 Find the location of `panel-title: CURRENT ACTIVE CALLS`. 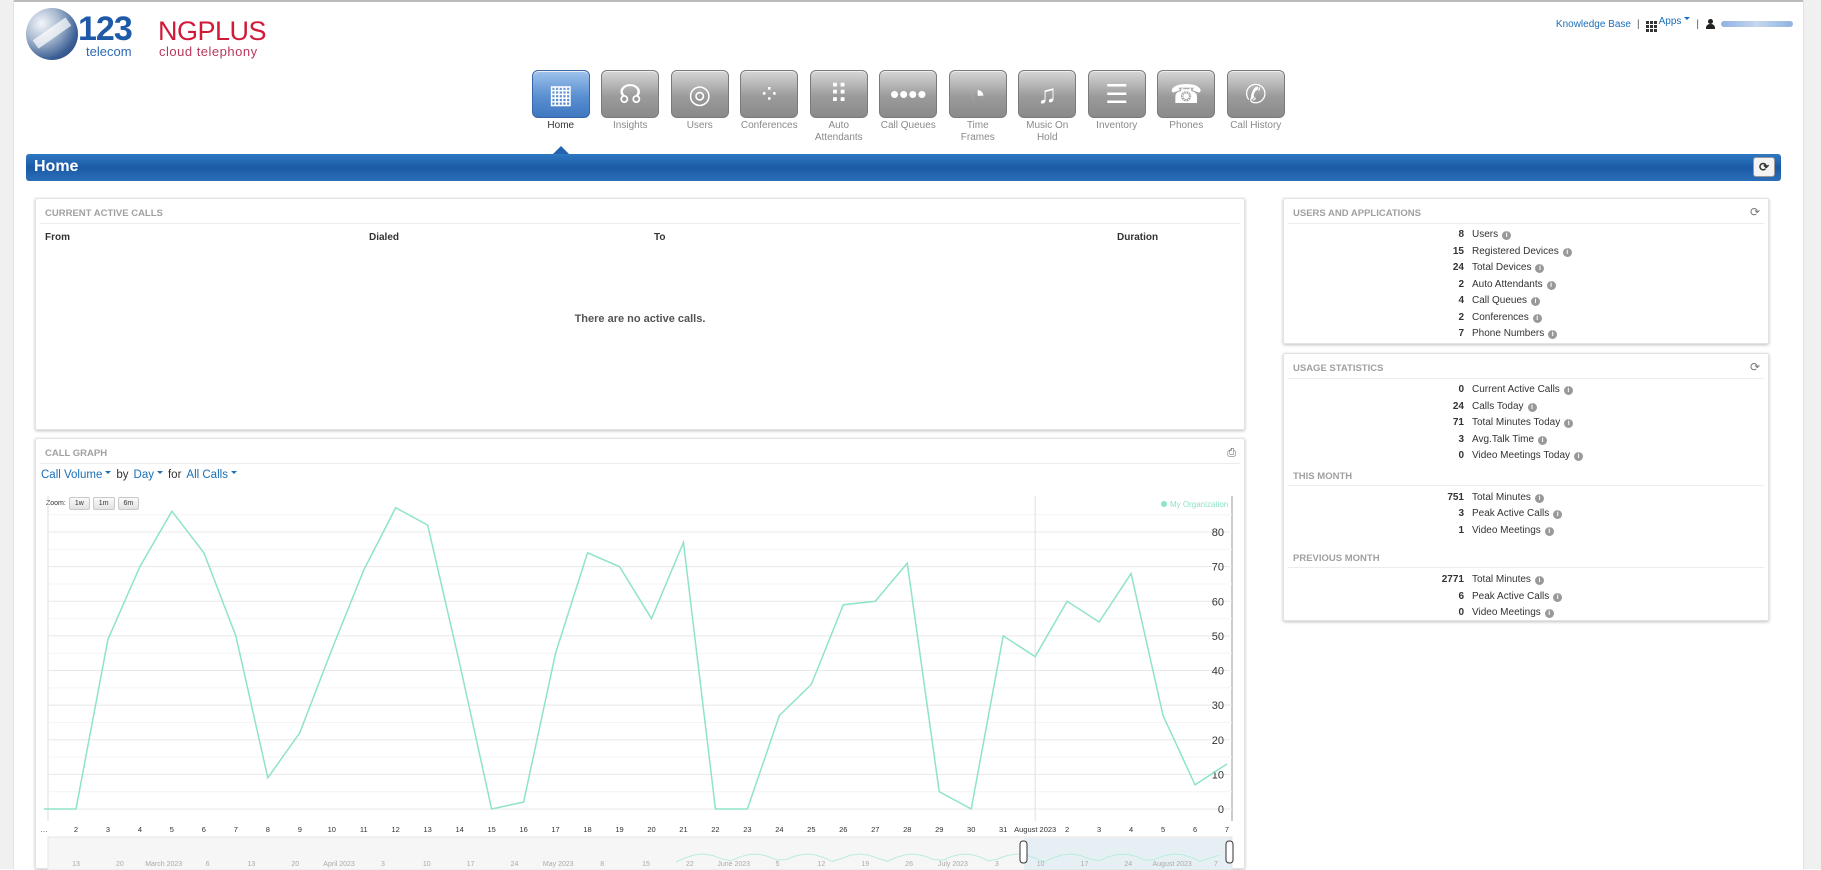

panel-title: CURRENT ACTIVE CALLS is located at coordinates (640, 211).